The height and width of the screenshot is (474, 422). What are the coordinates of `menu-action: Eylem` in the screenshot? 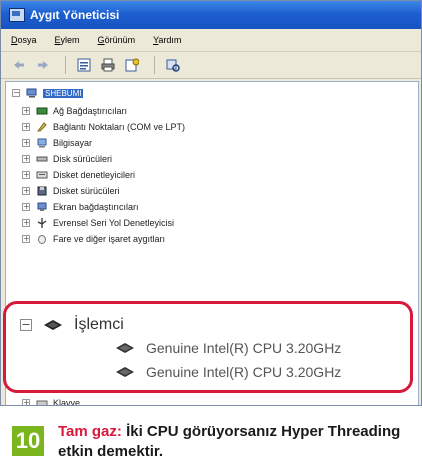 It's located at (67, 40).